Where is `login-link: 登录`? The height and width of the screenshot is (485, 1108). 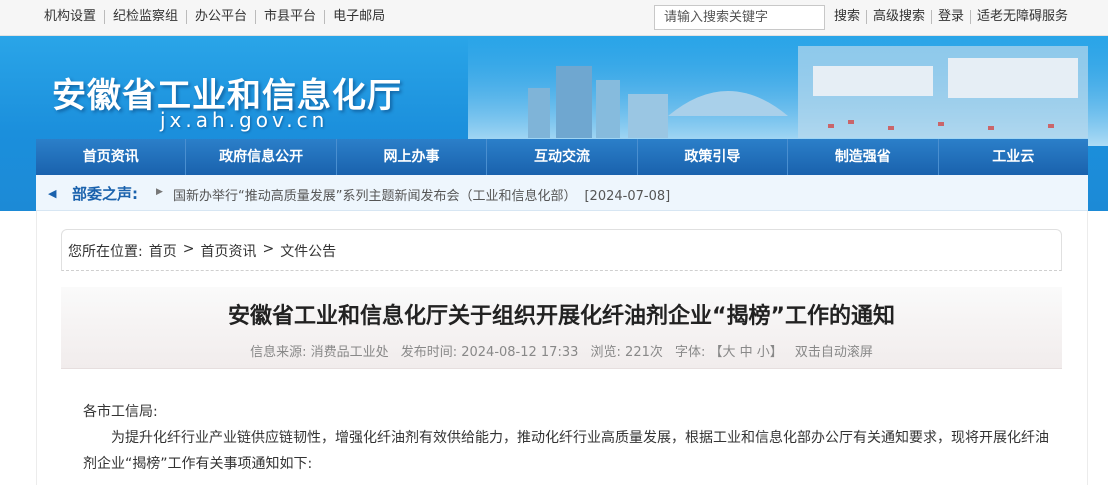 login-link: 登录 is located at coordinates (952, 17).